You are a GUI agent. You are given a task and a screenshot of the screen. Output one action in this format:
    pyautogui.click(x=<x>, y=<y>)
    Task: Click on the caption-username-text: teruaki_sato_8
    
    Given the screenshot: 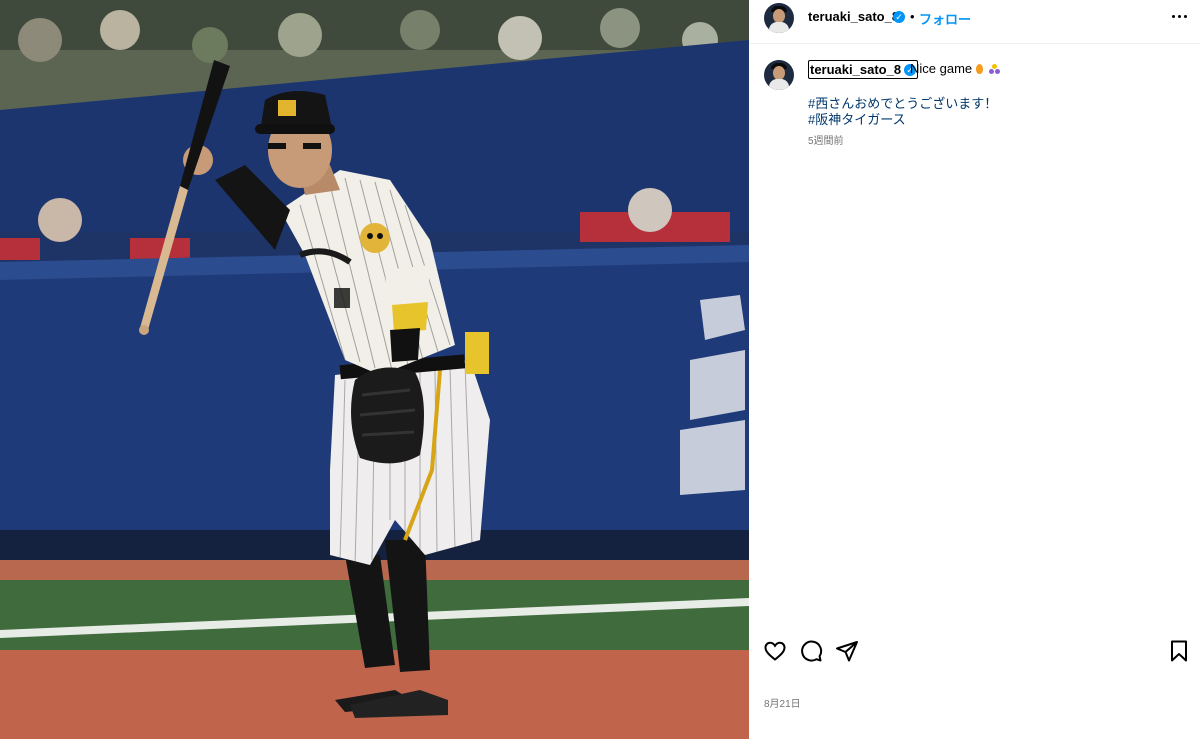 What is the action you would take?
    pyautogui.click(x=855, y=69)
    